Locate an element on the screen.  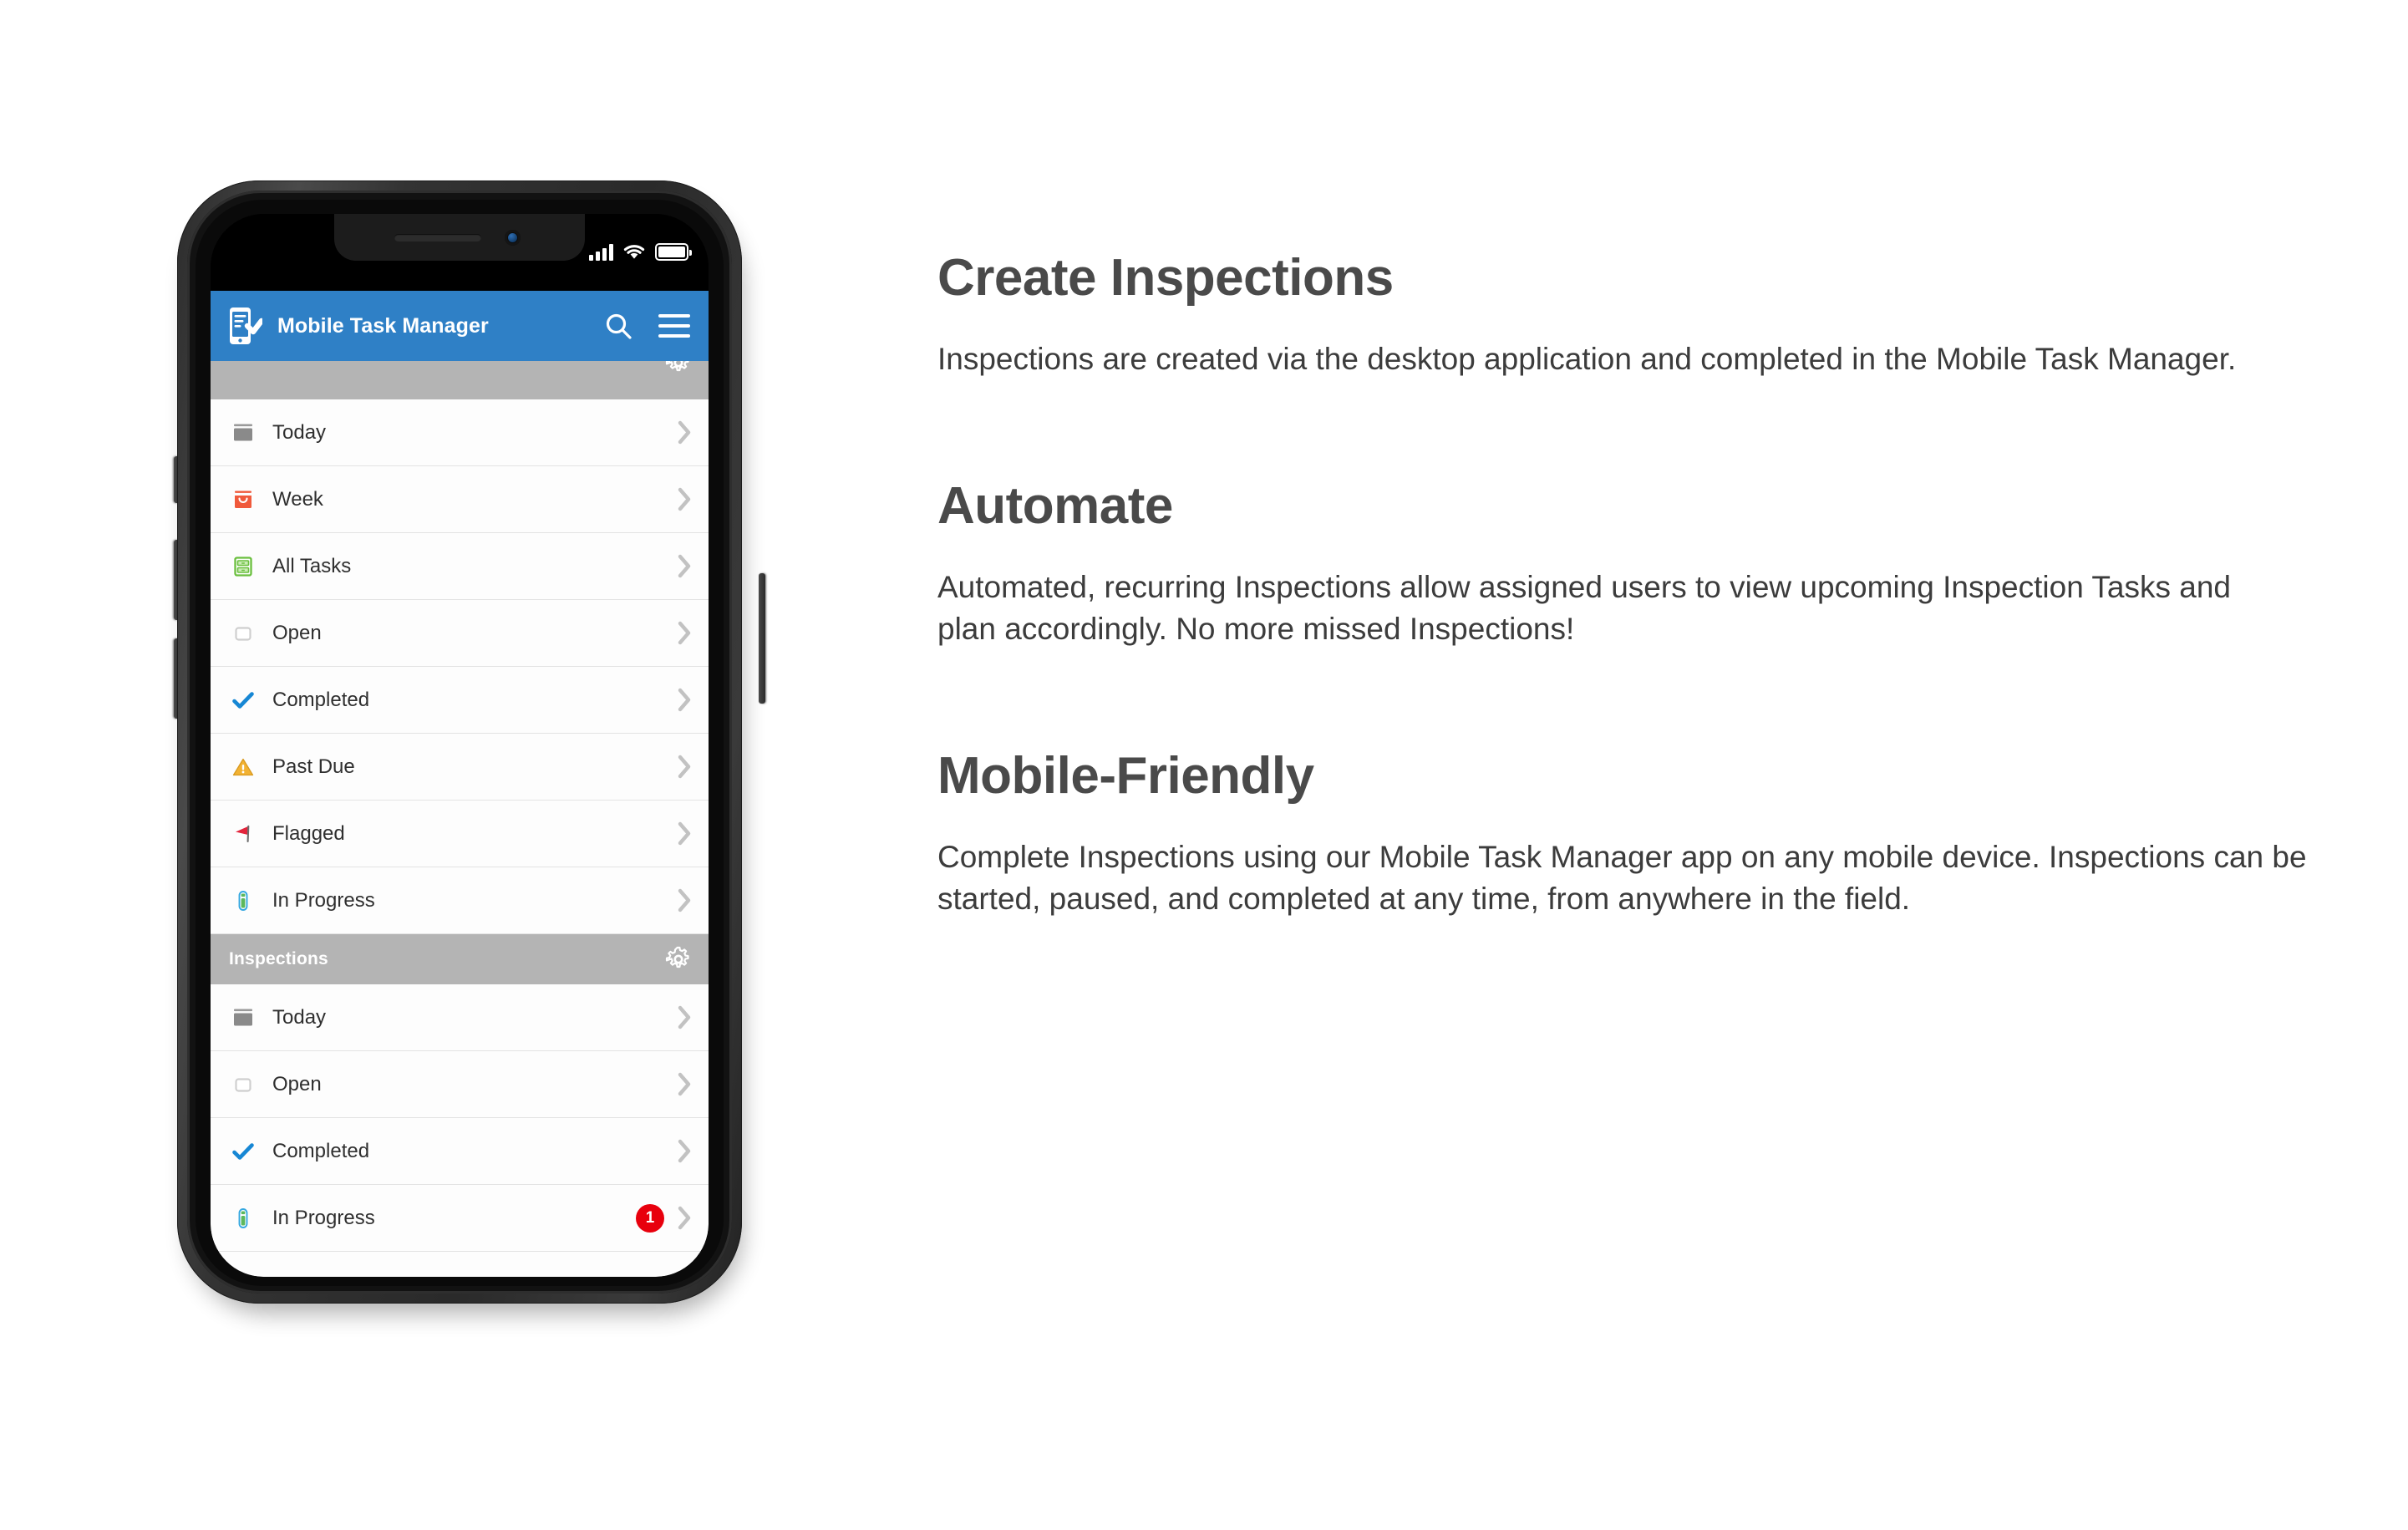
status-bar is located at coordinates (460, 252).